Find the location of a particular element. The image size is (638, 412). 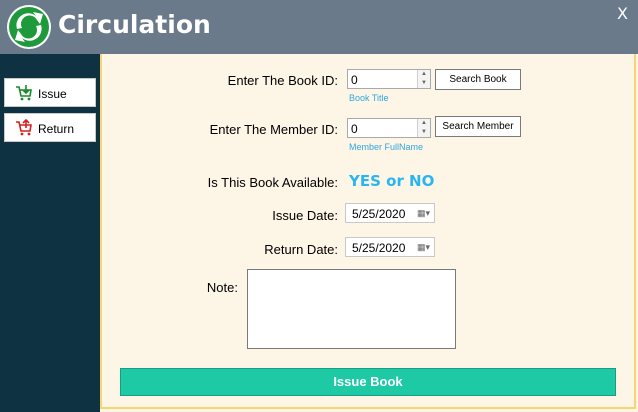

cart-add-icon is located at coordinates (24, 93).